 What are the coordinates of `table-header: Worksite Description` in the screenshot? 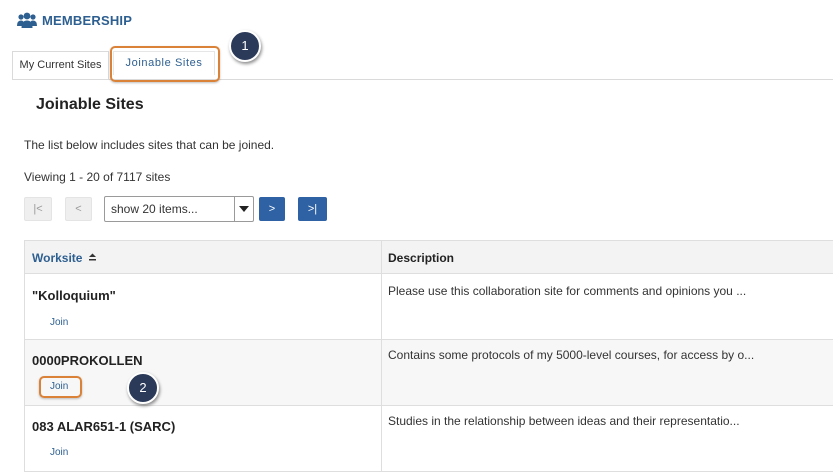 It's located at (428, 257).